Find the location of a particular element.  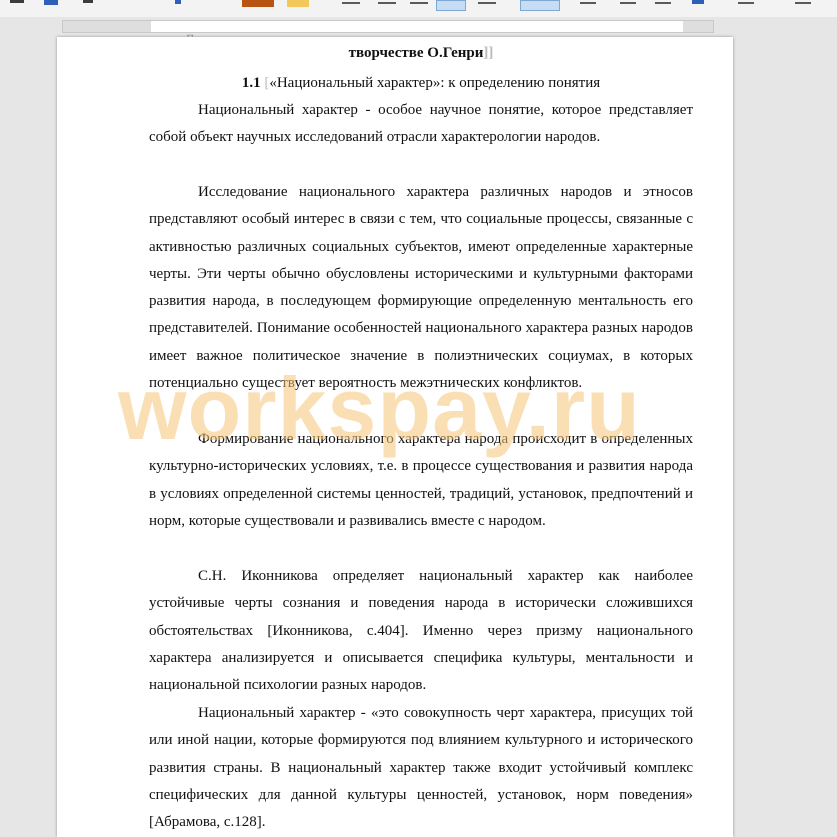

more-options-icon is located at coordinates (746, 3).